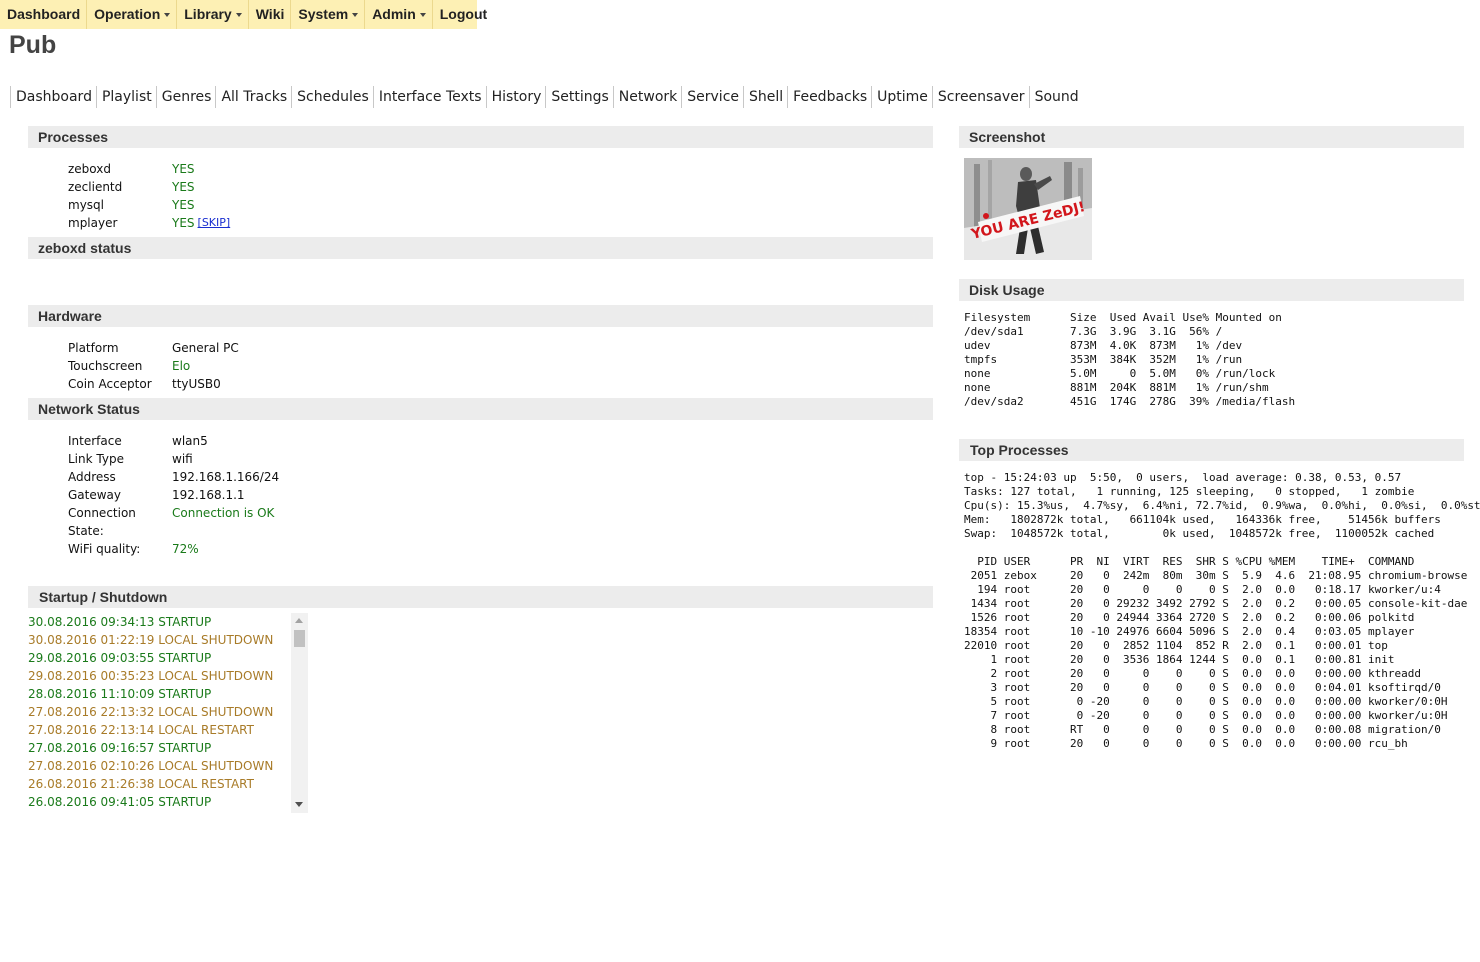 The height and width of the screenshot is (962, 1480). I want to click on skip-link: [SKIP], so click(214, 223).